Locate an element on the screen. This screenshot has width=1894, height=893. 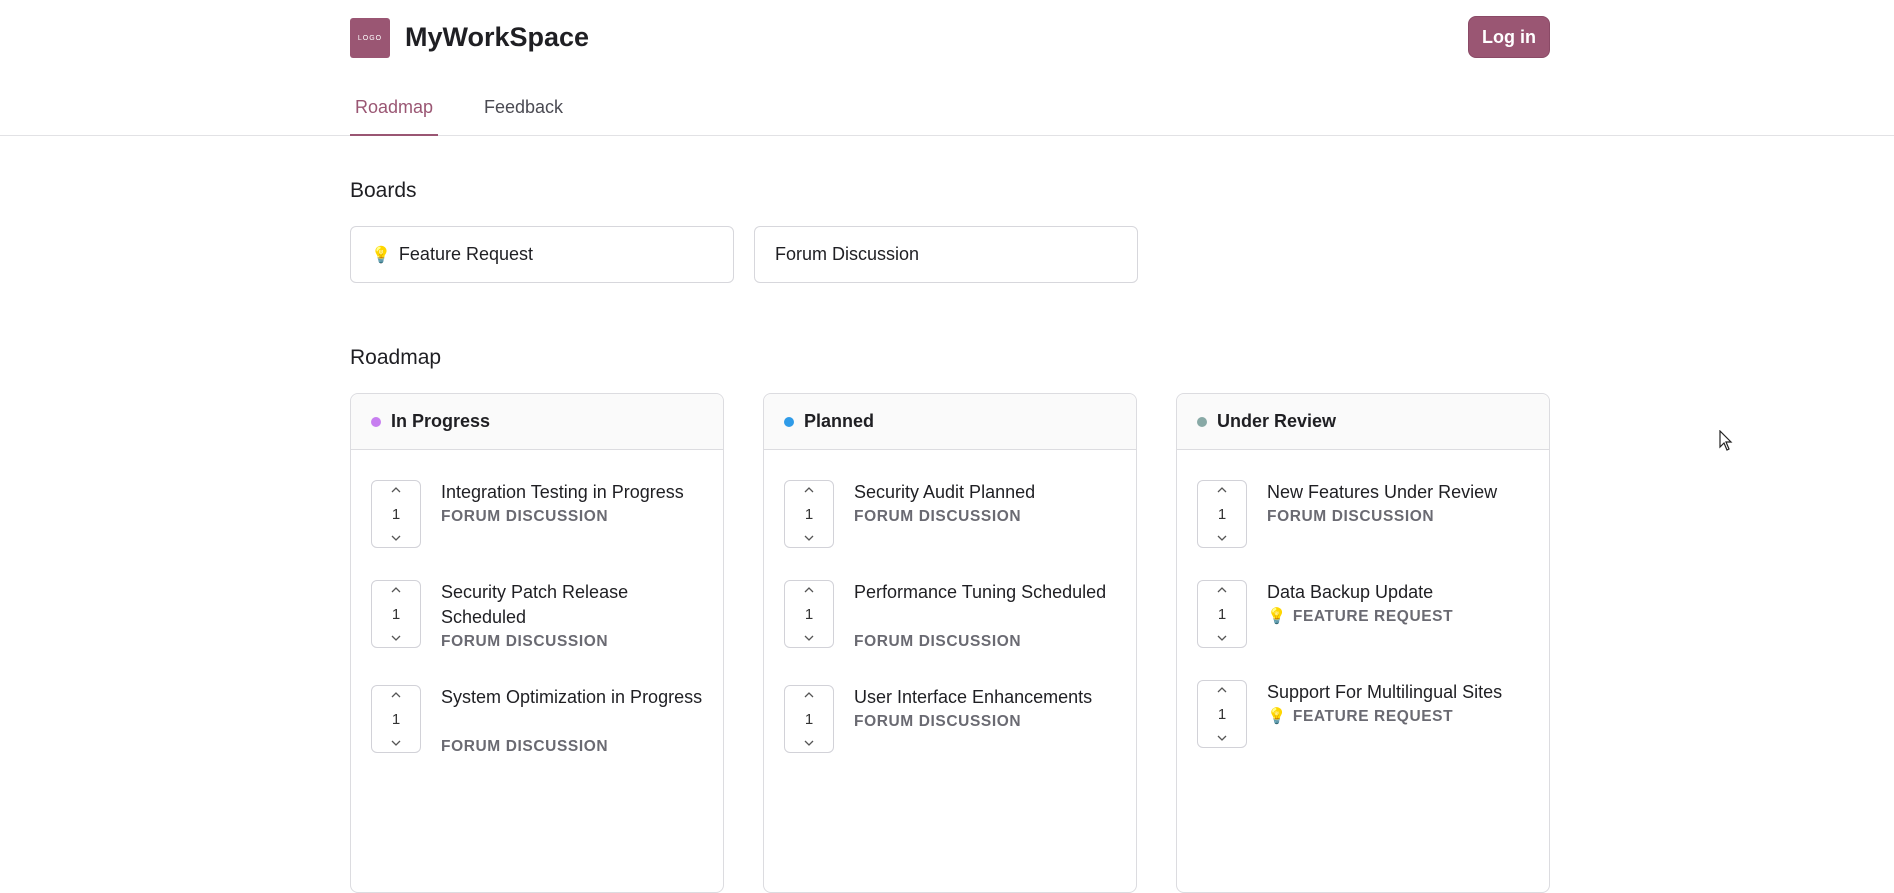
item-title: Data Backup Update is located at coordinates (1402, 592).